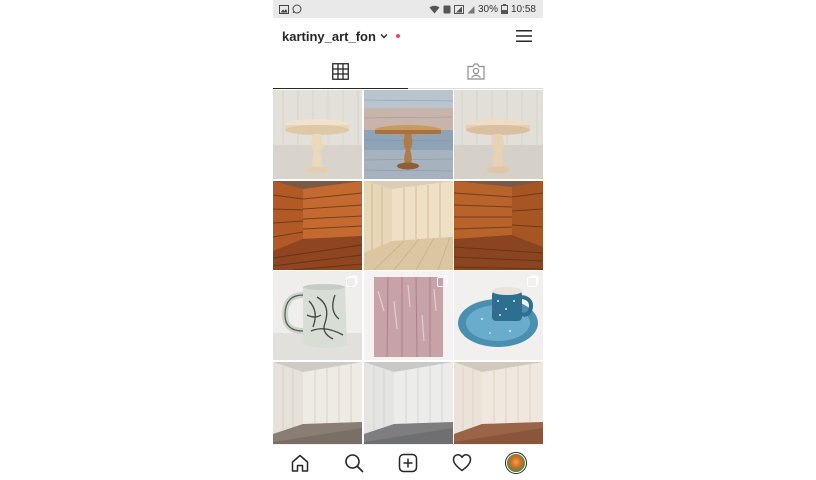 The height and width of the screenshot is (480, 816). Describe the element at coordinates (297, 9) in the screenshot. I see `whatsapp-icon` at that location.